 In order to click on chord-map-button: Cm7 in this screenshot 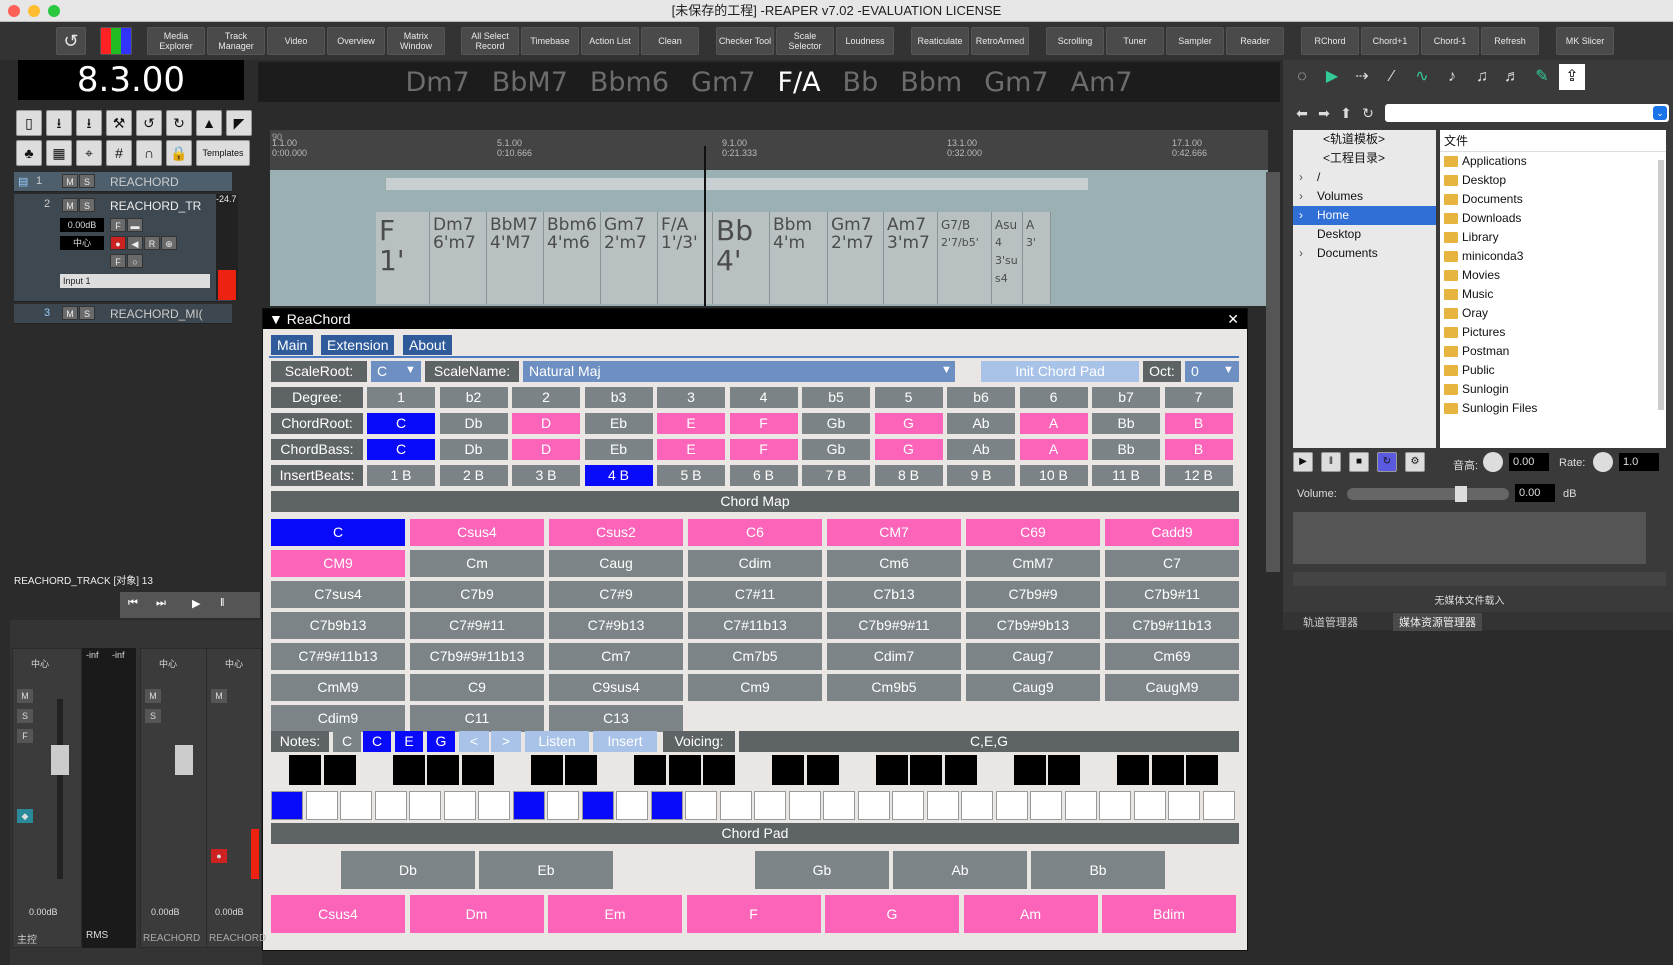, I will do `click(616, 656)`.